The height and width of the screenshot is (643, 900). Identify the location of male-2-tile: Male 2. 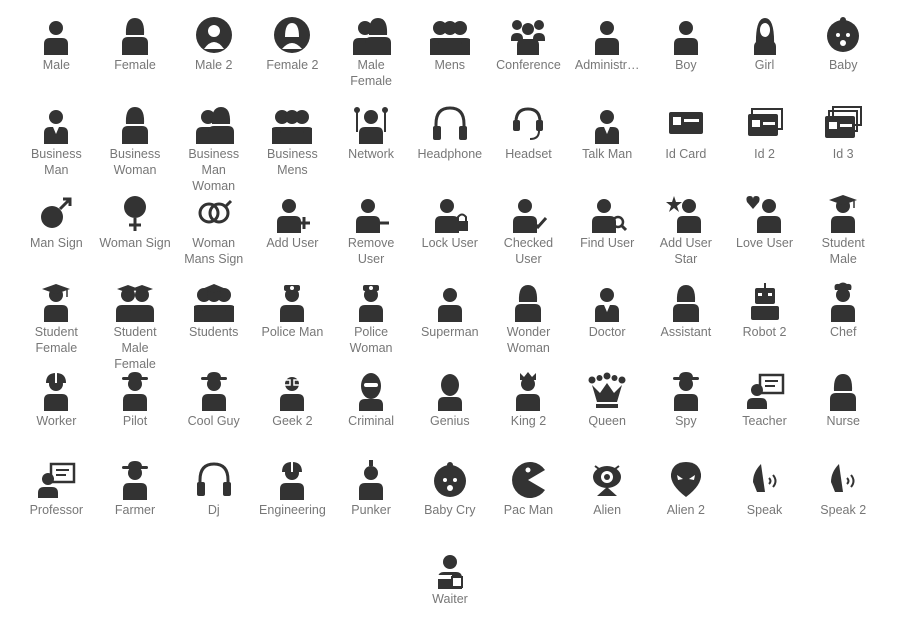
(213, 59).